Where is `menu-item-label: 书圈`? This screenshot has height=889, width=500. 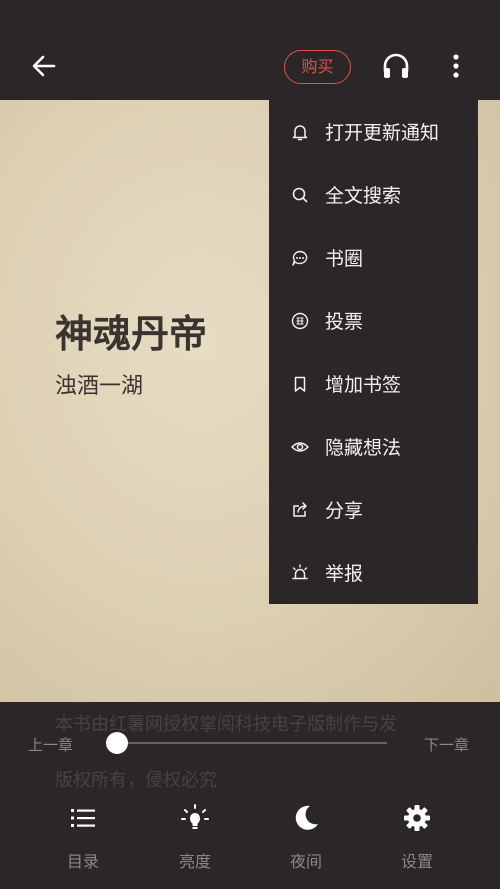 menu-item-label: 书圈 is located at coordinates (344, 259).